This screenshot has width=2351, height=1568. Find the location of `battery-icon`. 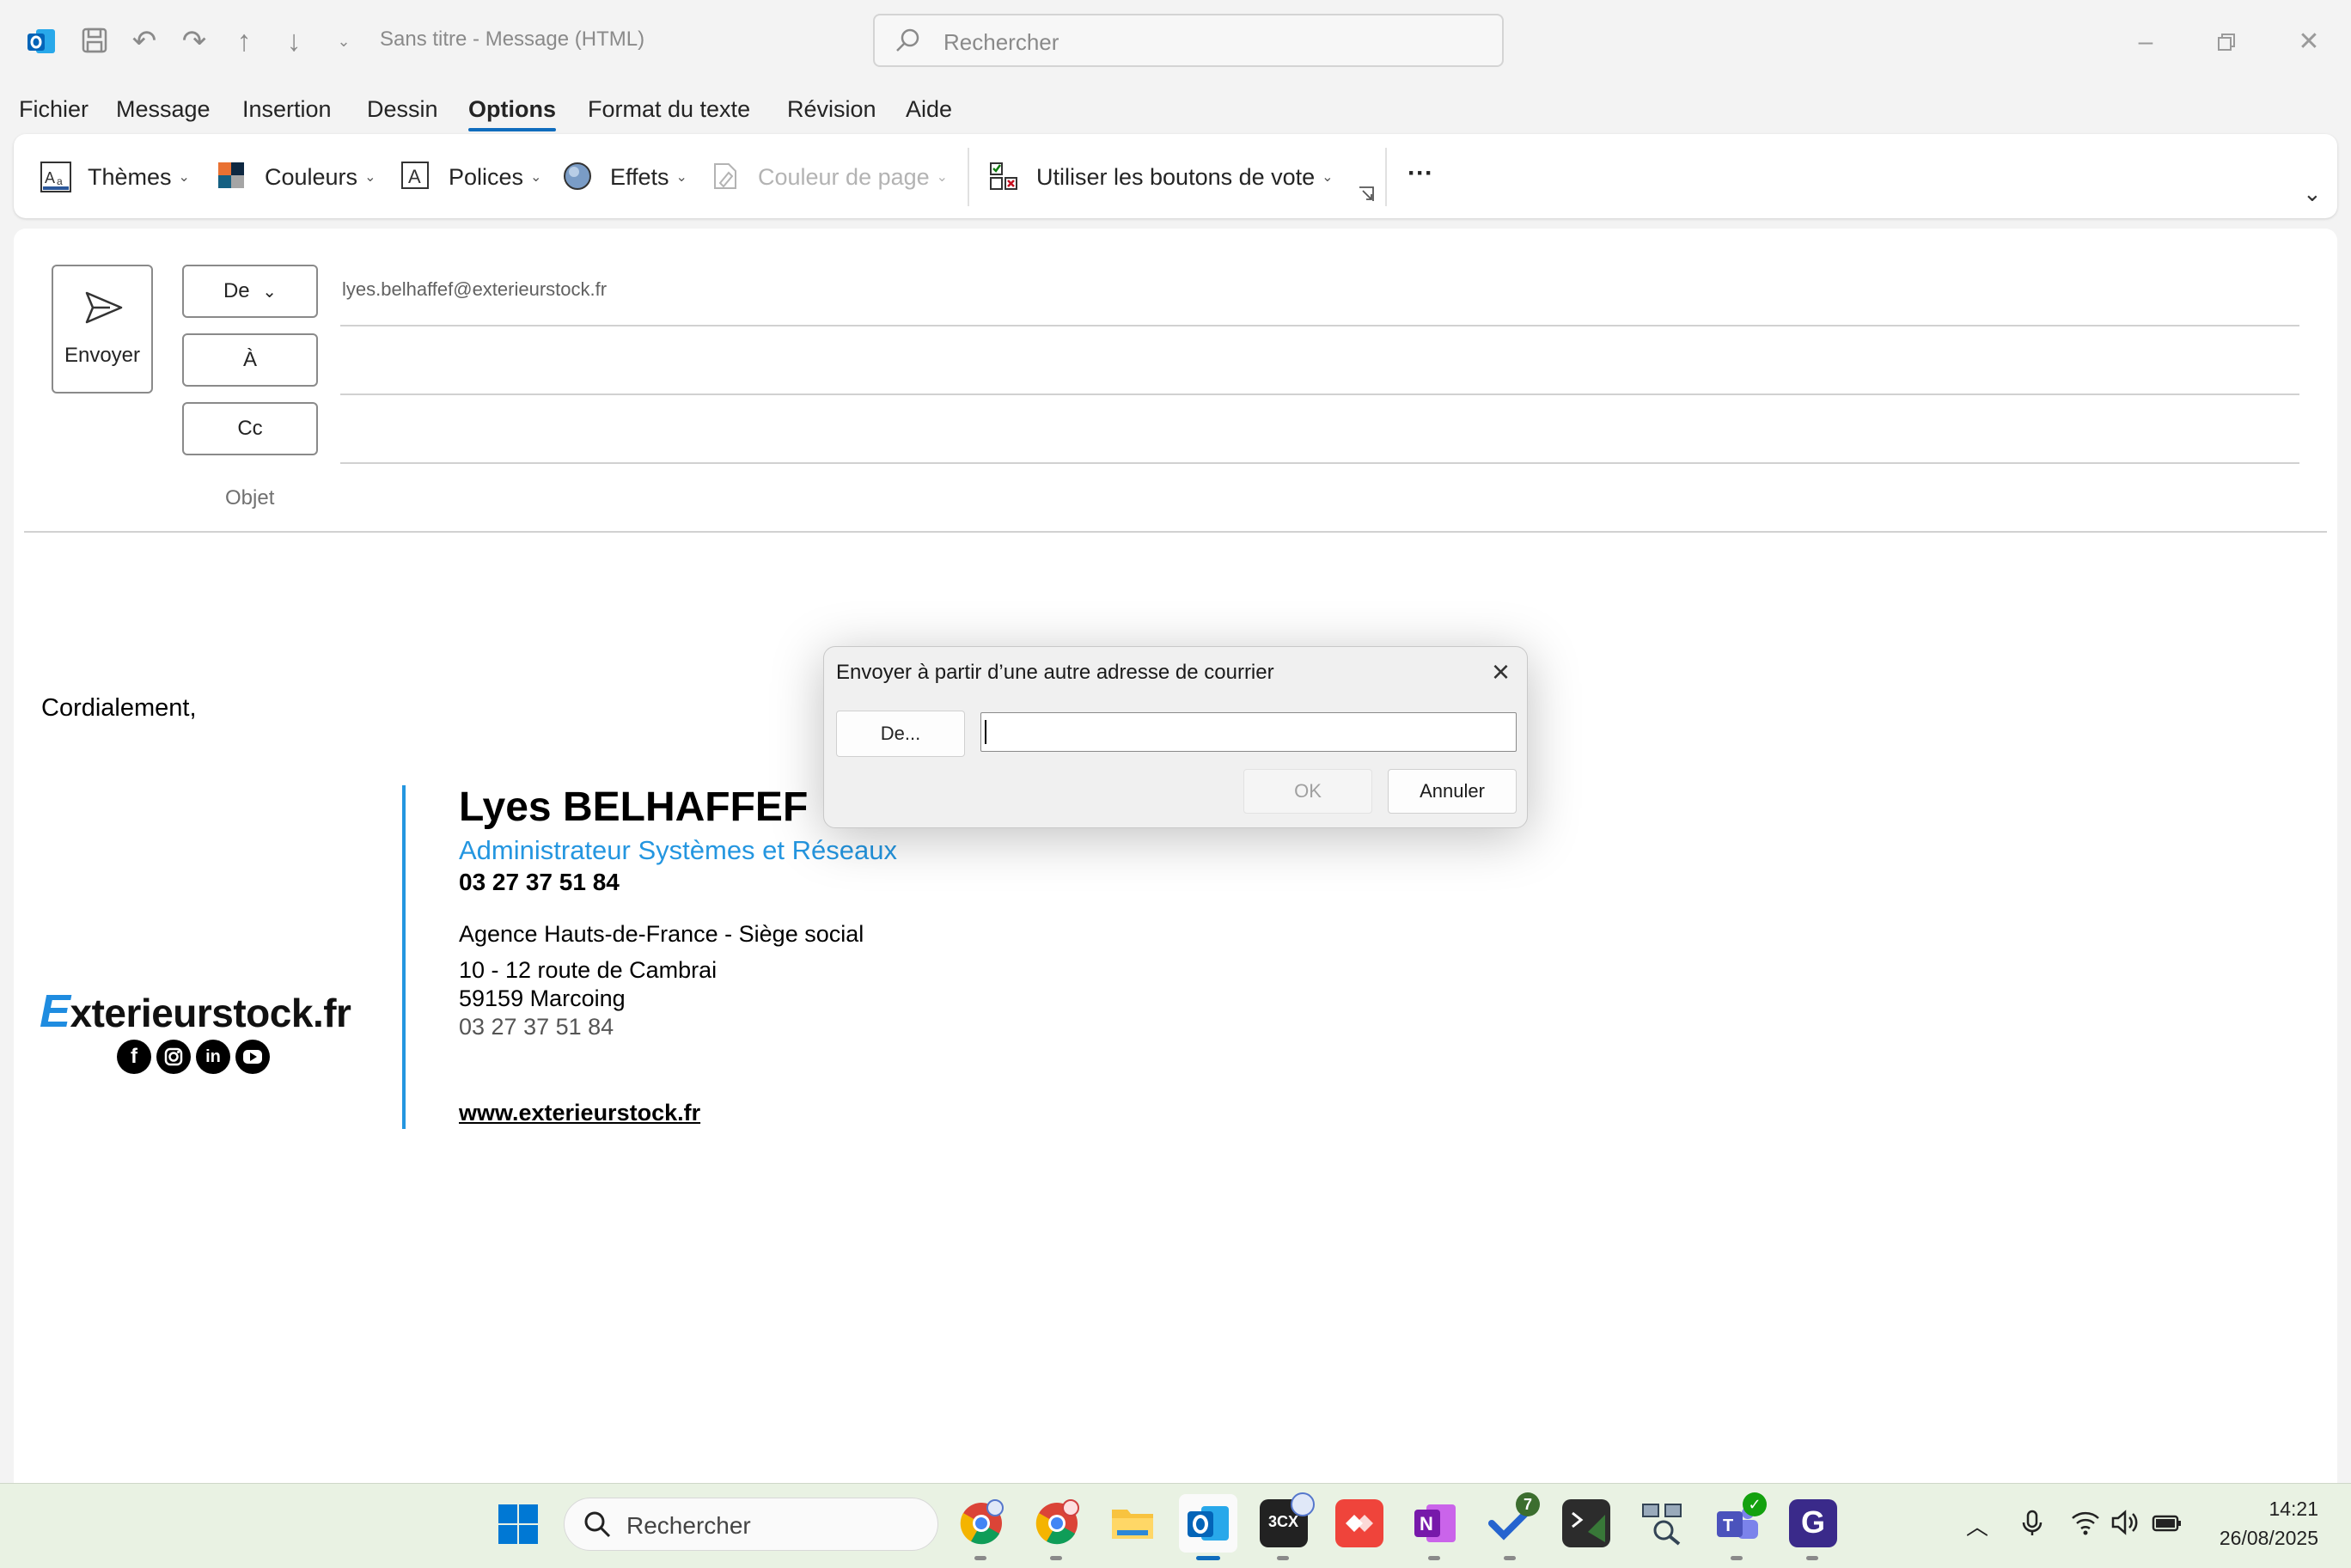

battery-icon is located at coordinates (2167, 1526).